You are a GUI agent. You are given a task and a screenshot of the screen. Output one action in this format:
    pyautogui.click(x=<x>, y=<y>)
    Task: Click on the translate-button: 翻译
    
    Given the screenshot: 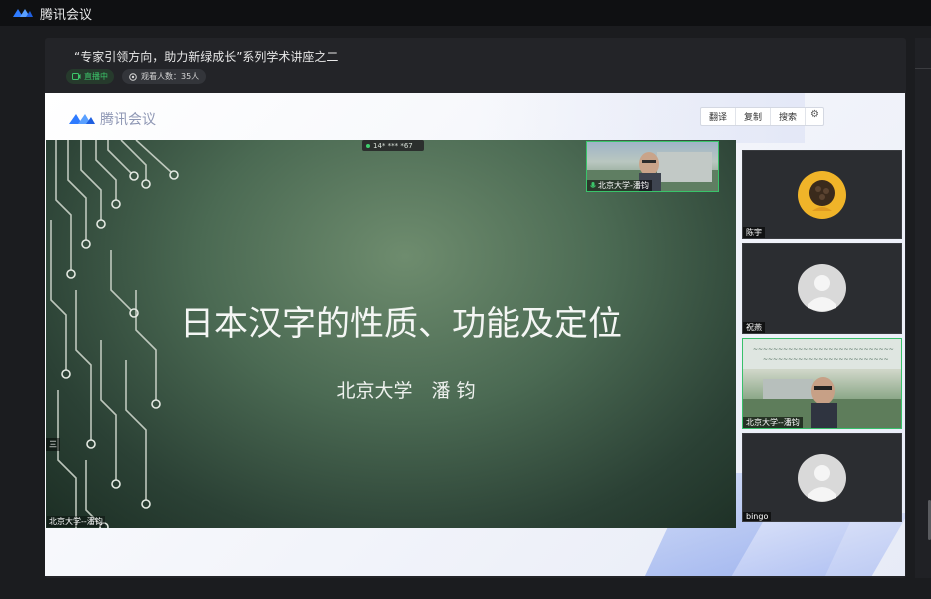 What is the action you would take?
    pyautogui.click(x=719, y=116)
    